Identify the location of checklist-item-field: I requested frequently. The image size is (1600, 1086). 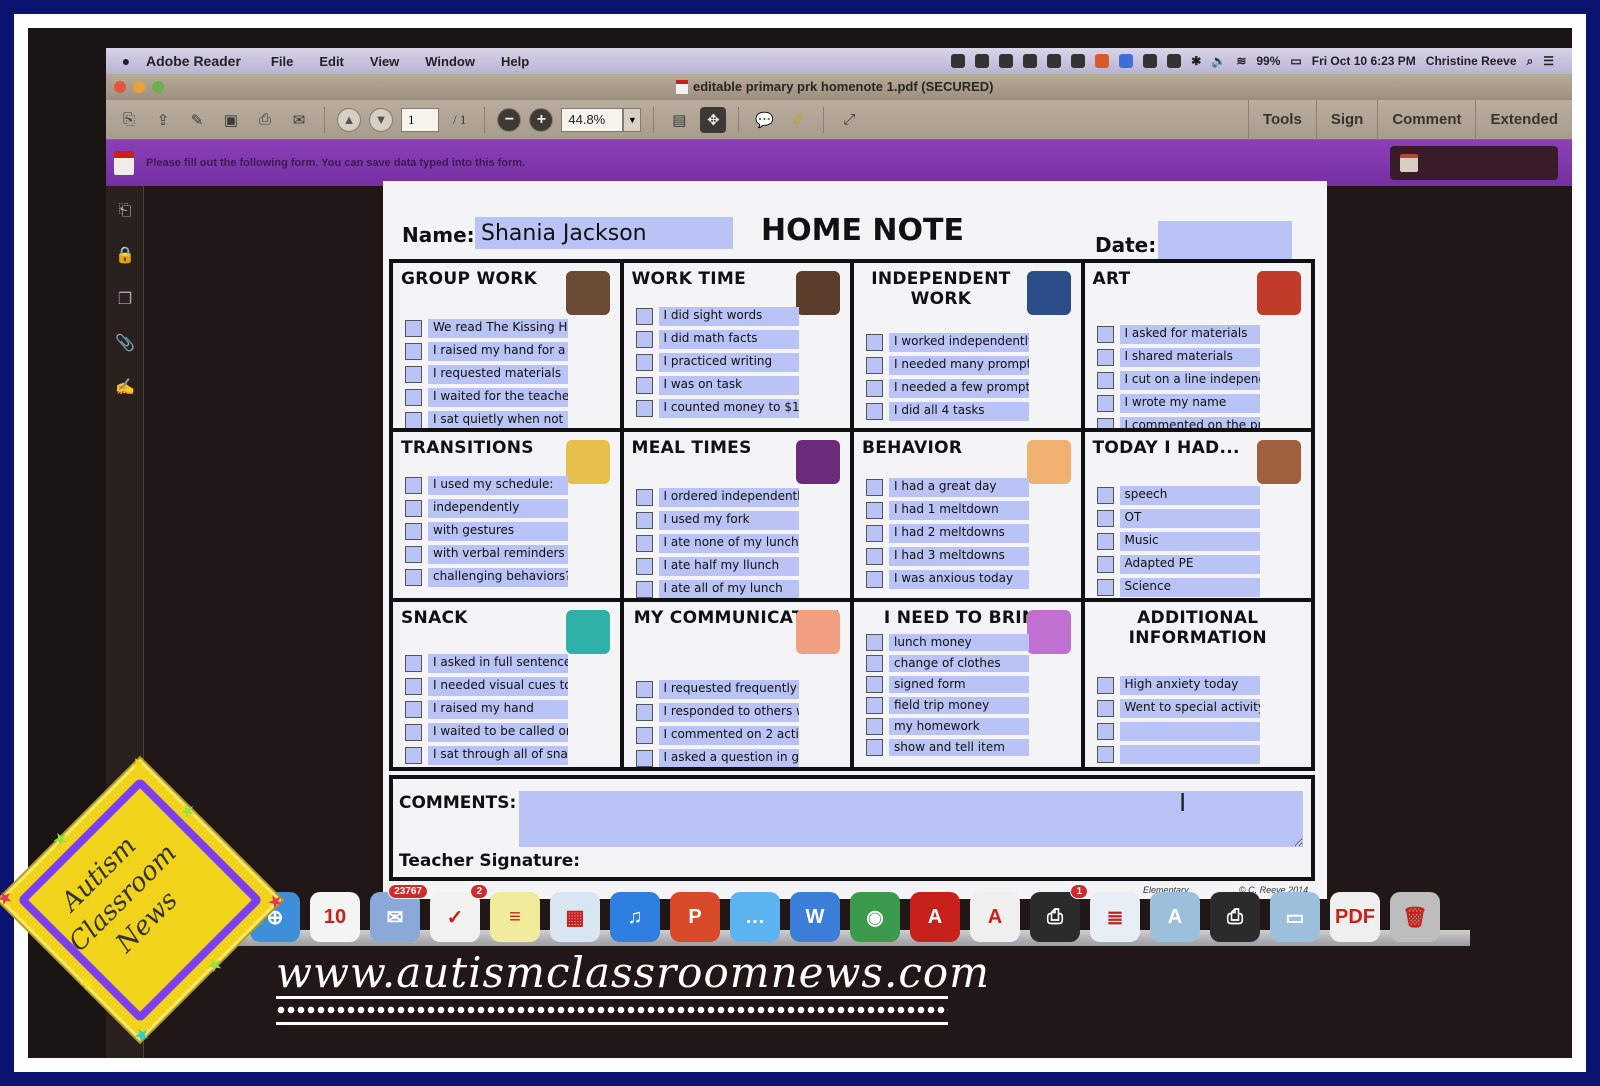
(728, 689).